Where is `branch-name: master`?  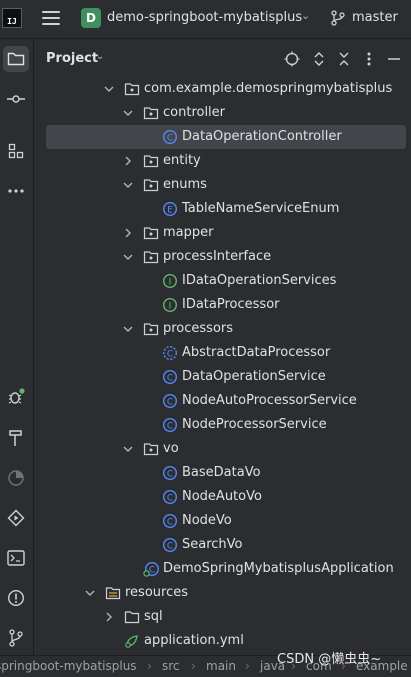 branch-name: master is located at coordinates (375, 17).